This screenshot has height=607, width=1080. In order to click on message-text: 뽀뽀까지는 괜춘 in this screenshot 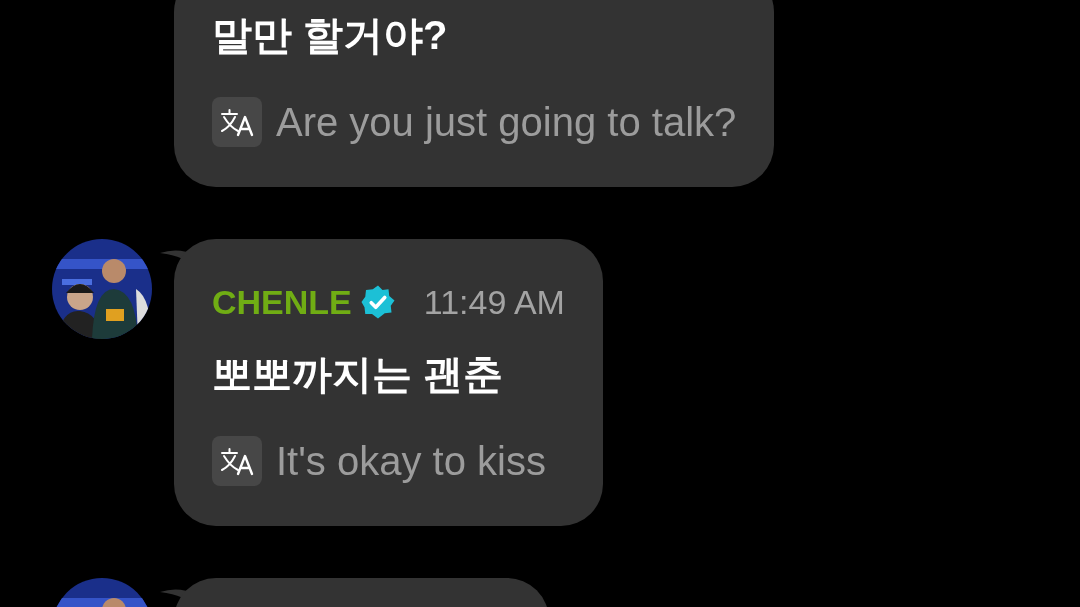, I will do `click(358, 374)`.